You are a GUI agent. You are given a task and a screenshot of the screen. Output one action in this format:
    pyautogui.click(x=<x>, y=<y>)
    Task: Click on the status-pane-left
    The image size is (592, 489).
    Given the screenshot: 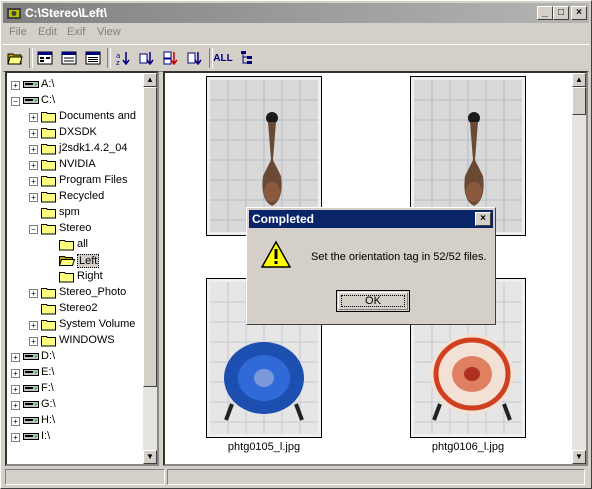 What is the action you would take?
    pyautogui.click(x=85, y=477)
    